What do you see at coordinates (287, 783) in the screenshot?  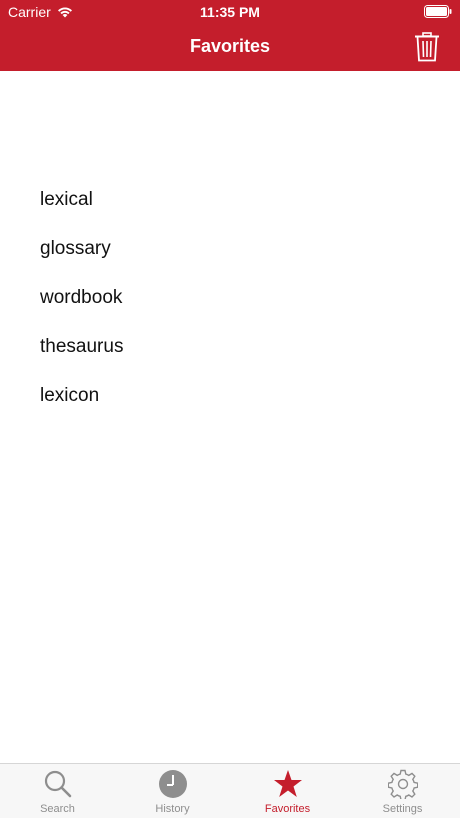 I see `star-icon` at bounding box center [287, 783].